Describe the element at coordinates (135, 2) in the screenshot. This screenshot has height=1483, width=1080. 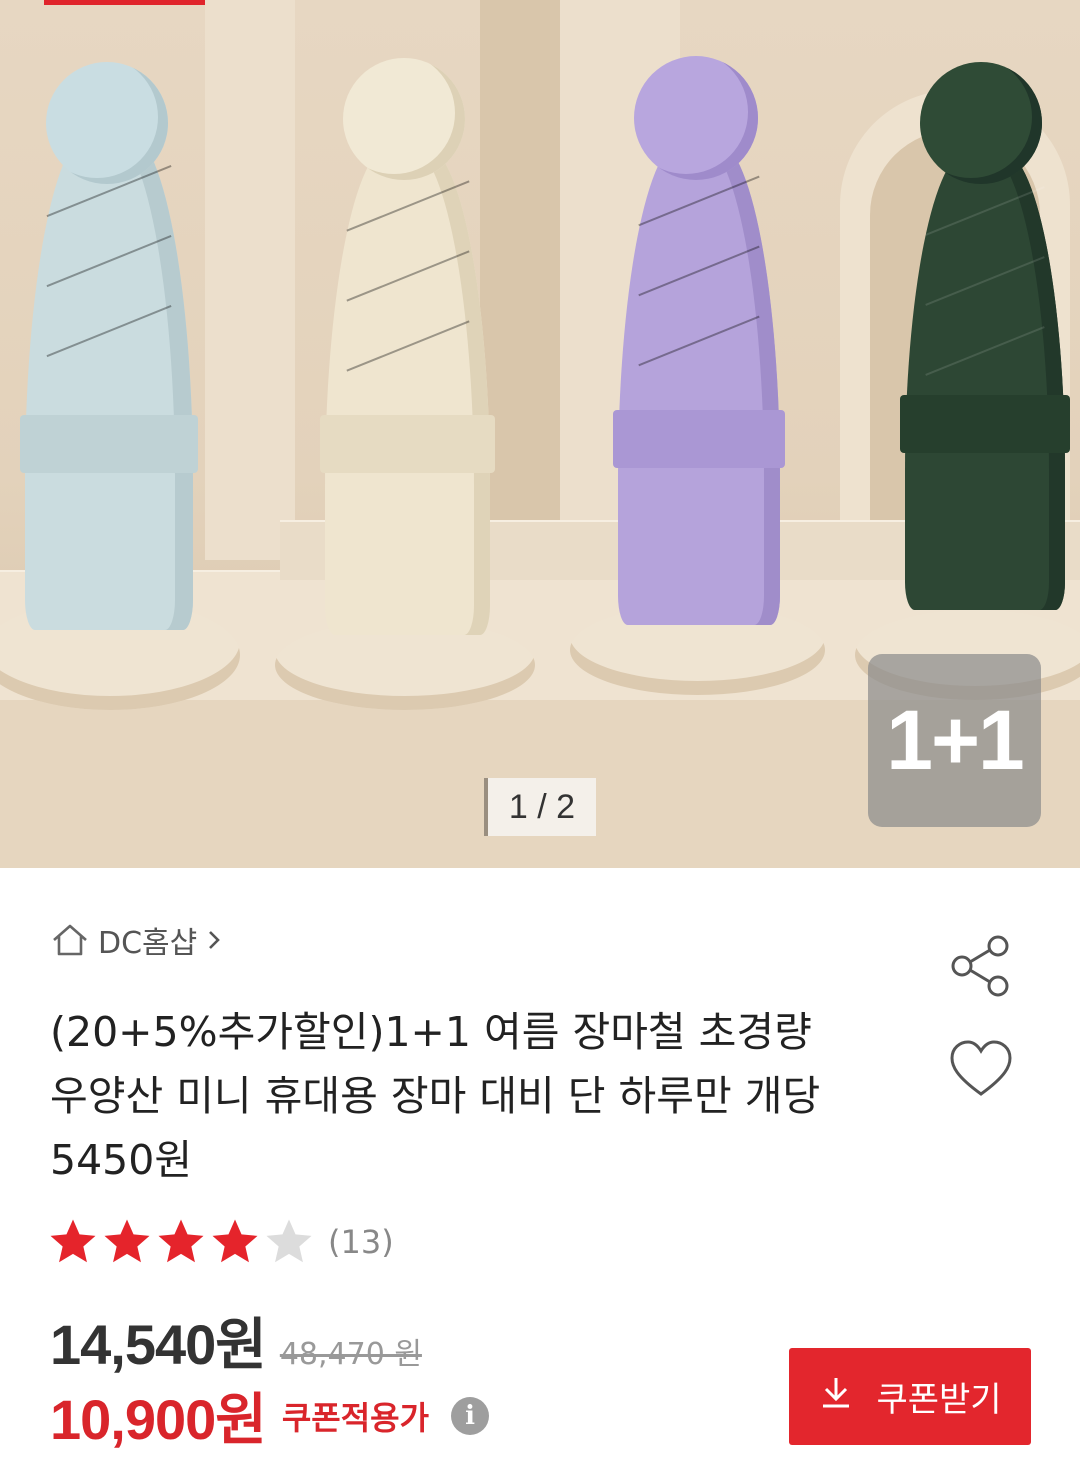
I see `top-accent-bar` at that location.